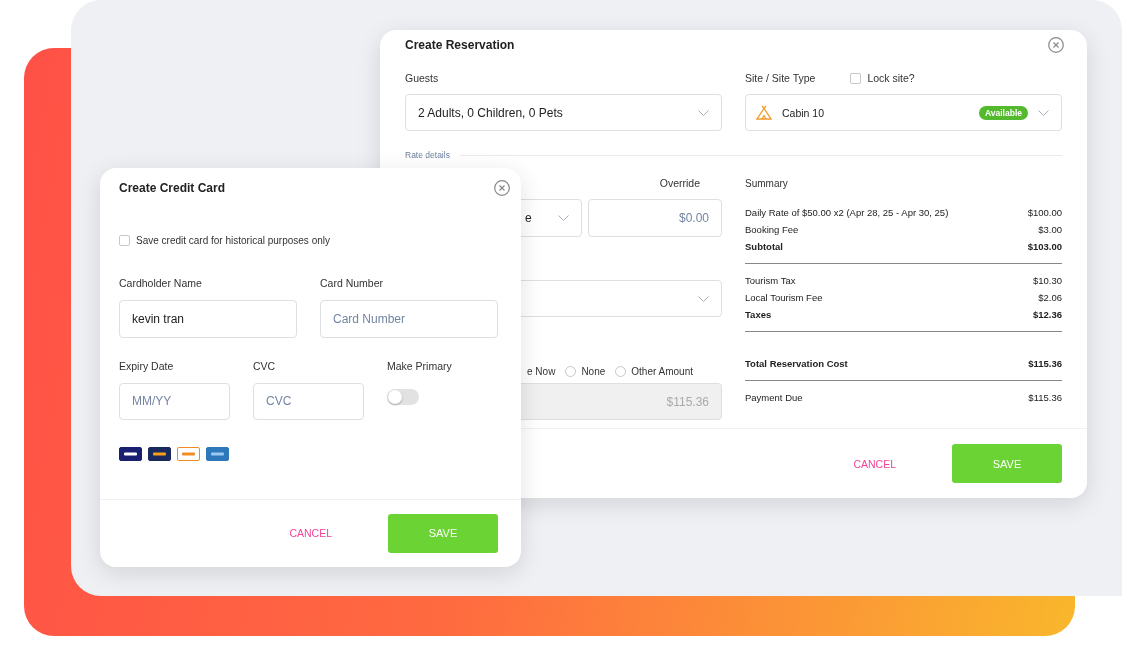 The height and width of the screenshot is (665, 1122). What do you see at coordinates (419, 365) in the screenshot?
I see `field-label: Make Primary` at bounding box center [419, 365].